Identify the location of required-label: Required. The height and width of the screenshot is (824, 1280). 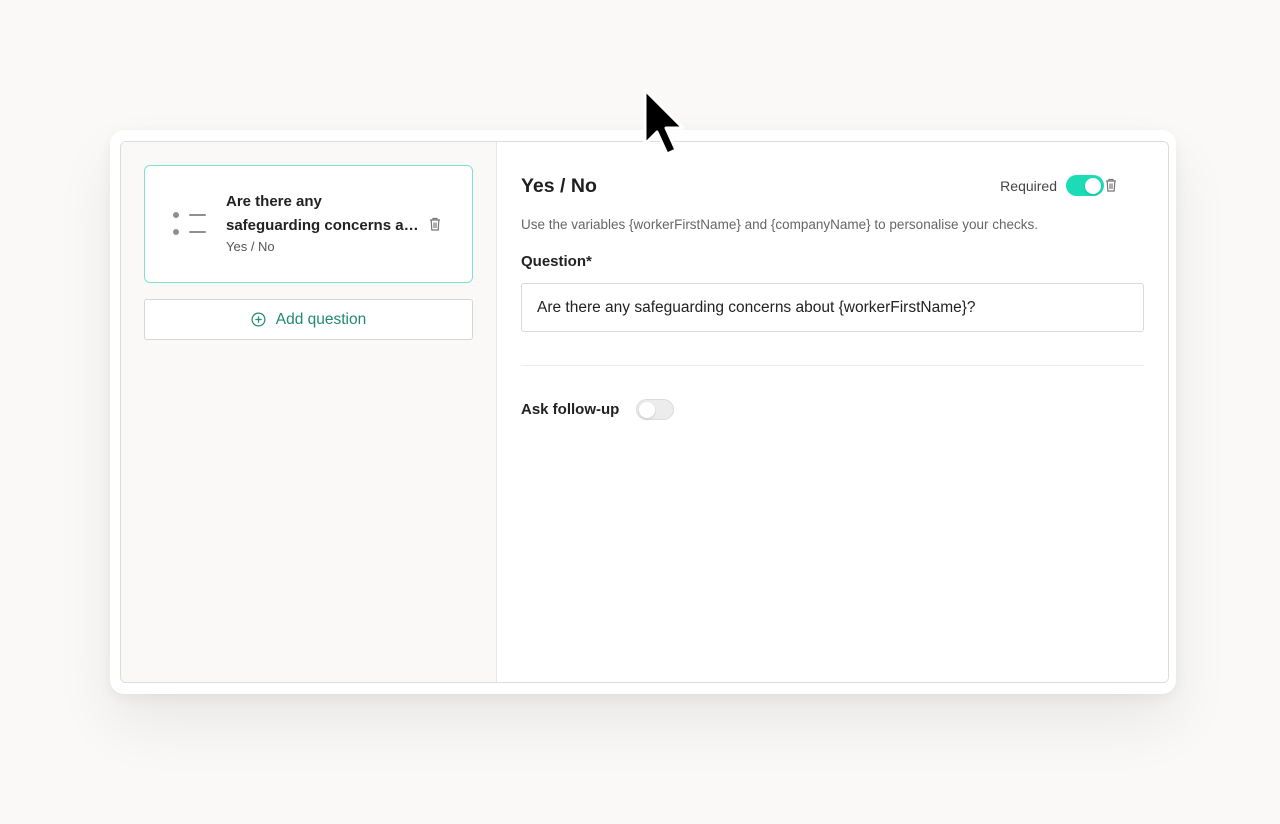
(1028, 185).